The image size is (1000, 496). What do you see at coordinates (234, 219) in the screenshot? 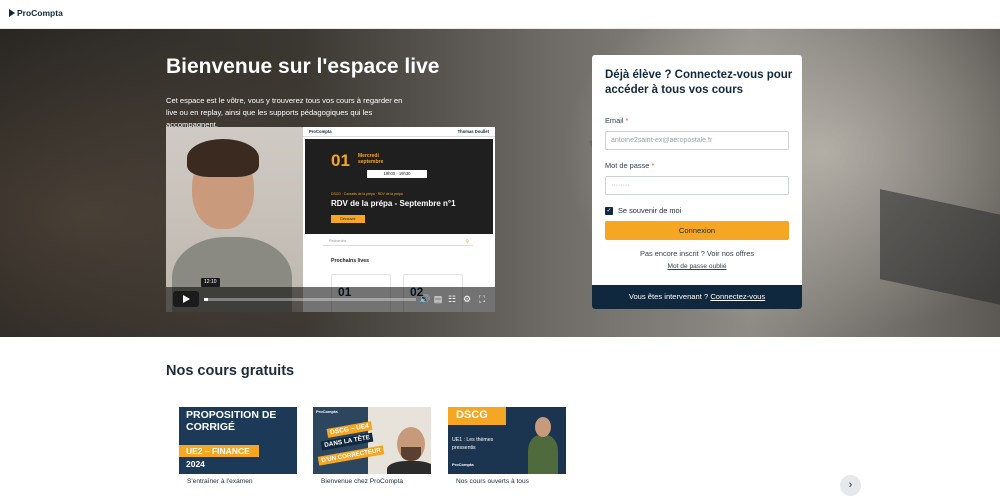
I see `video-presenter` at bounding box center [234, 219].